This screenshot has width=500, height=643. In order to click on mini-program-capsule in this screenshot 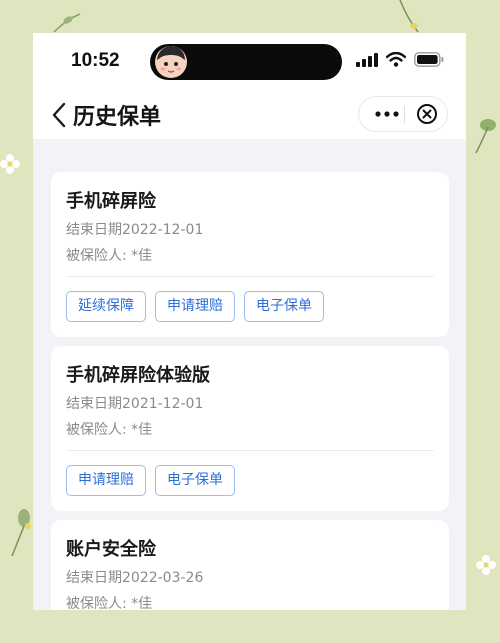, I will do `click(403, 114)`.